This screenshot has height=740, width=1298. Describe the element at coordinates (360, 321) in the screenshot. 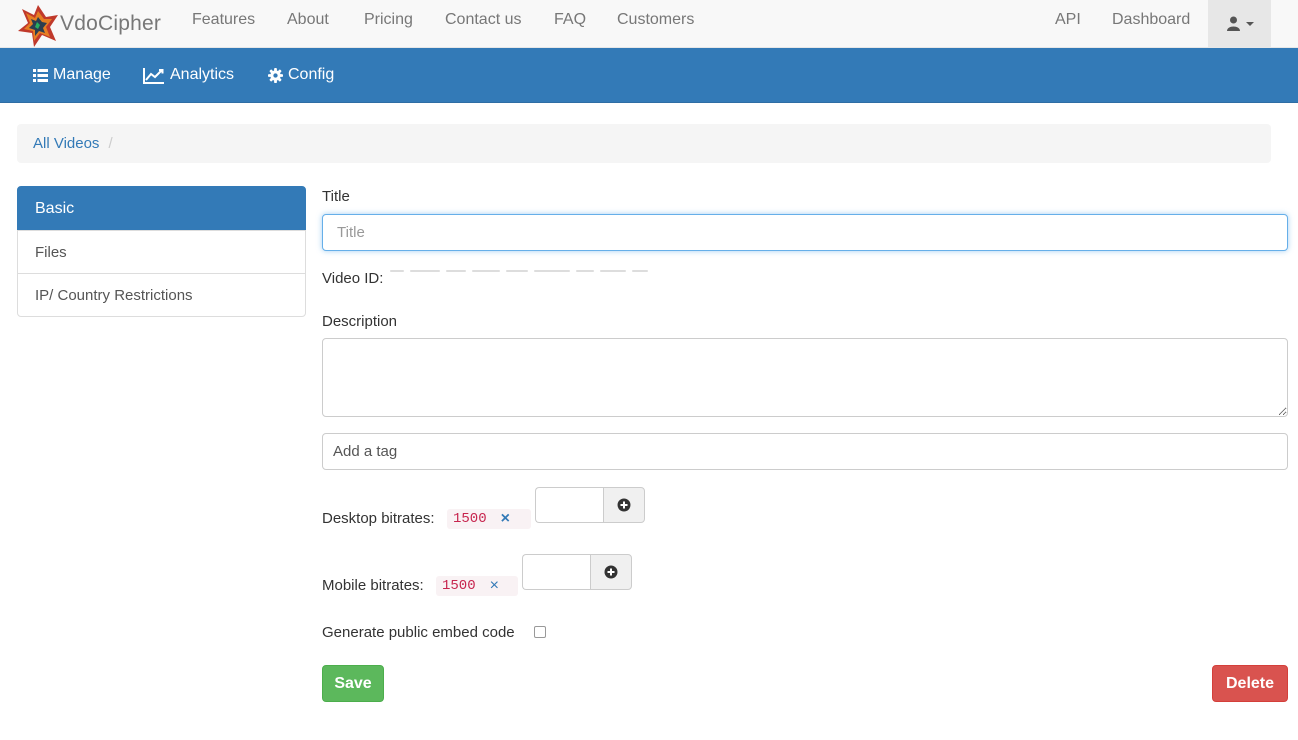

I see `description-label: Description` at that location.